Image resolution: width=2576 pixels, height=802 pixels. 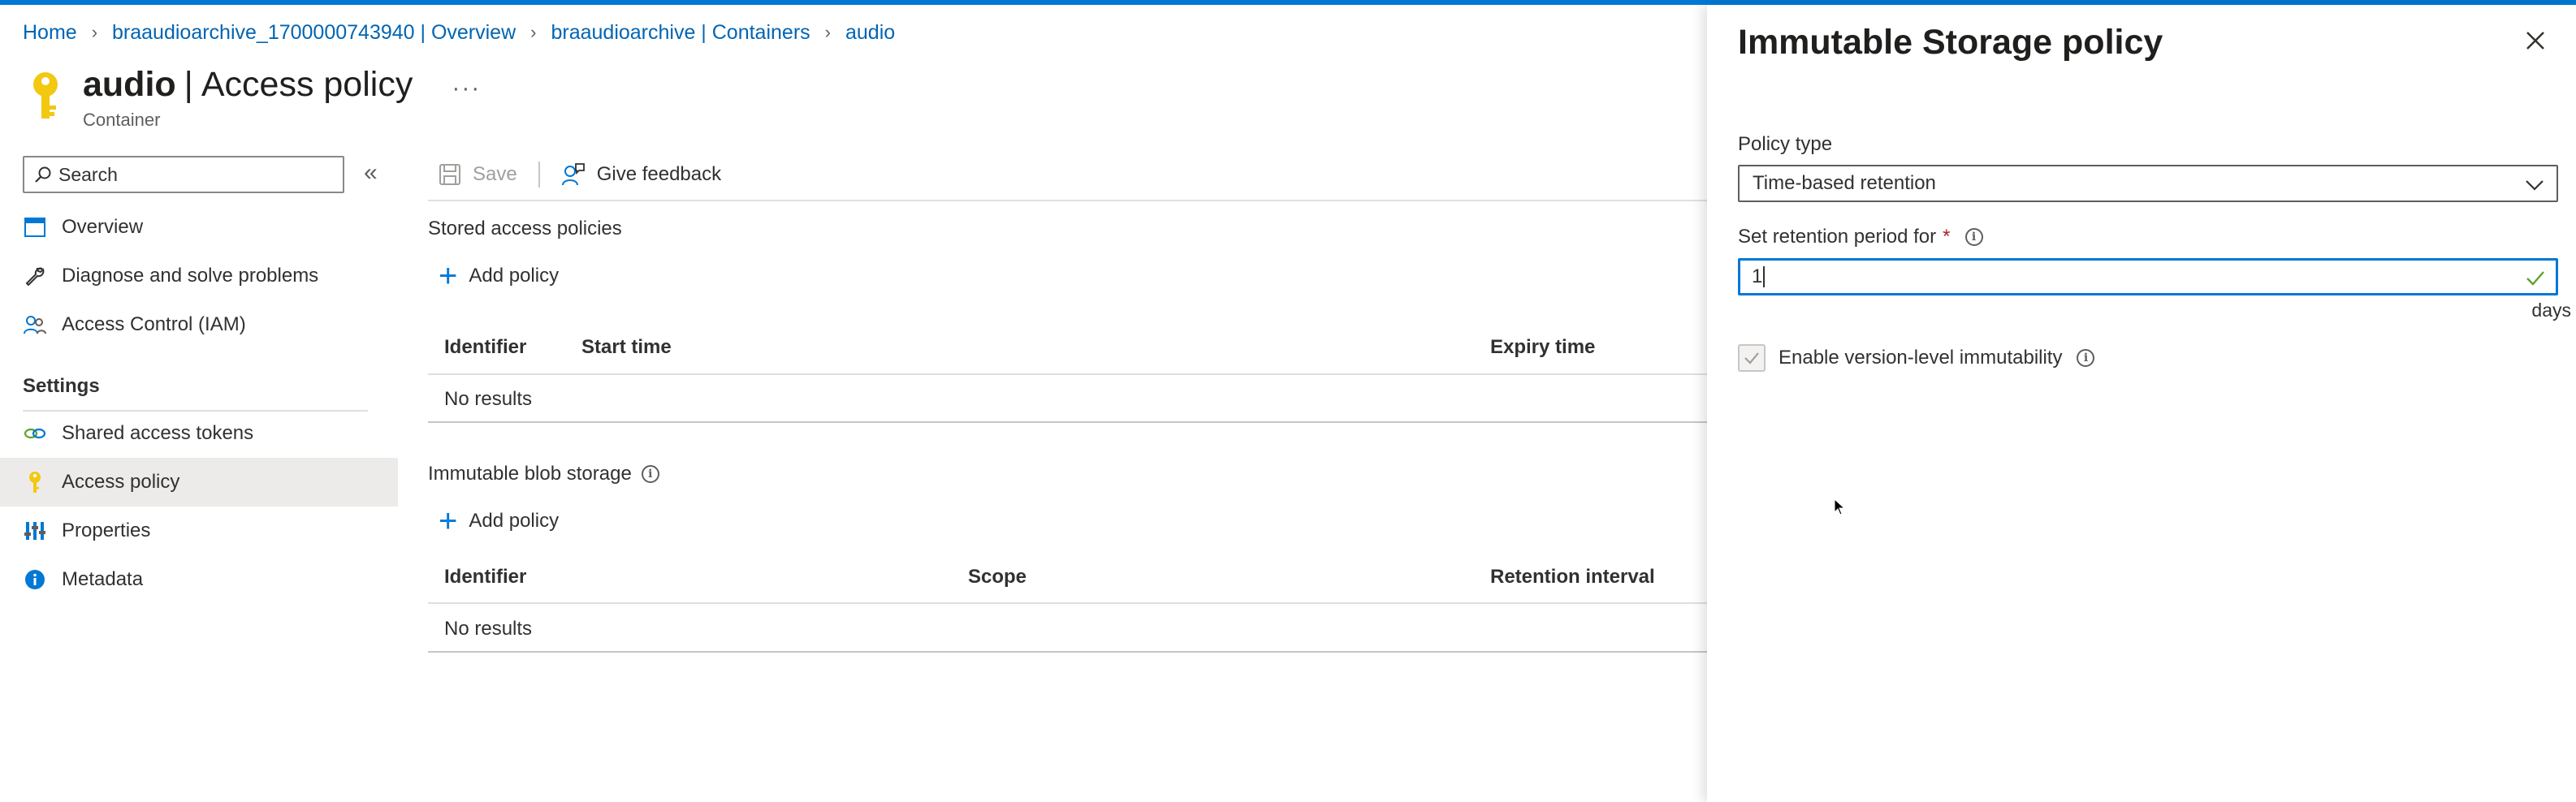 I want to click on sidebar-item-label: Metadata, so click(x=103, y=579).